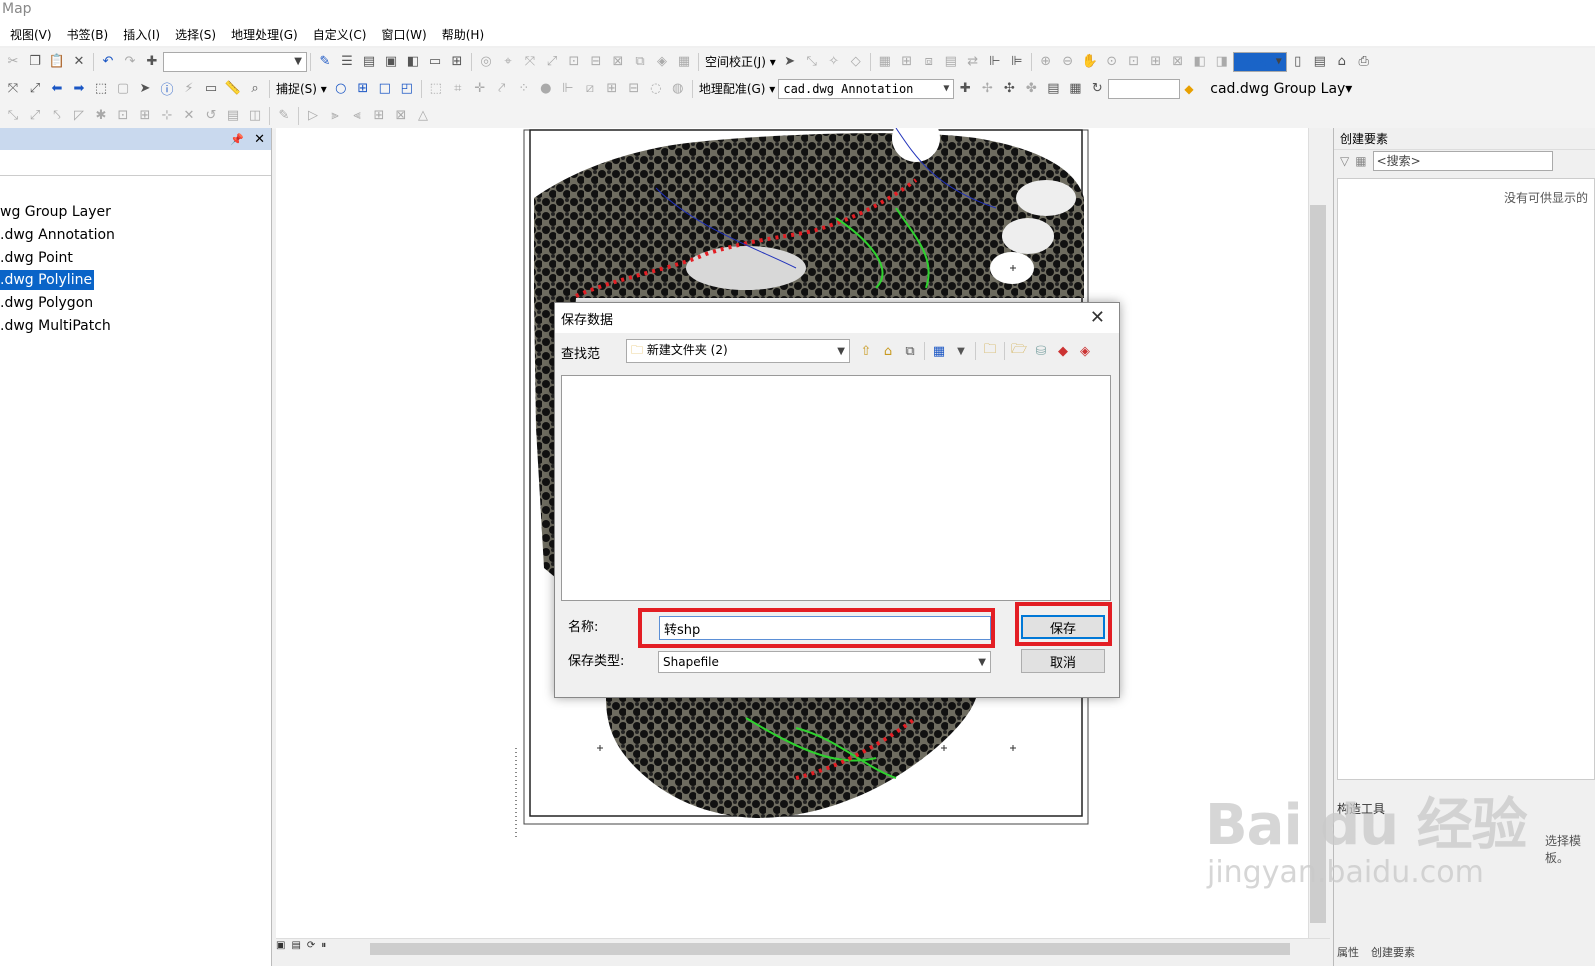  I want to click on menu-bookmarks: 书签(B), so click(88, 34).